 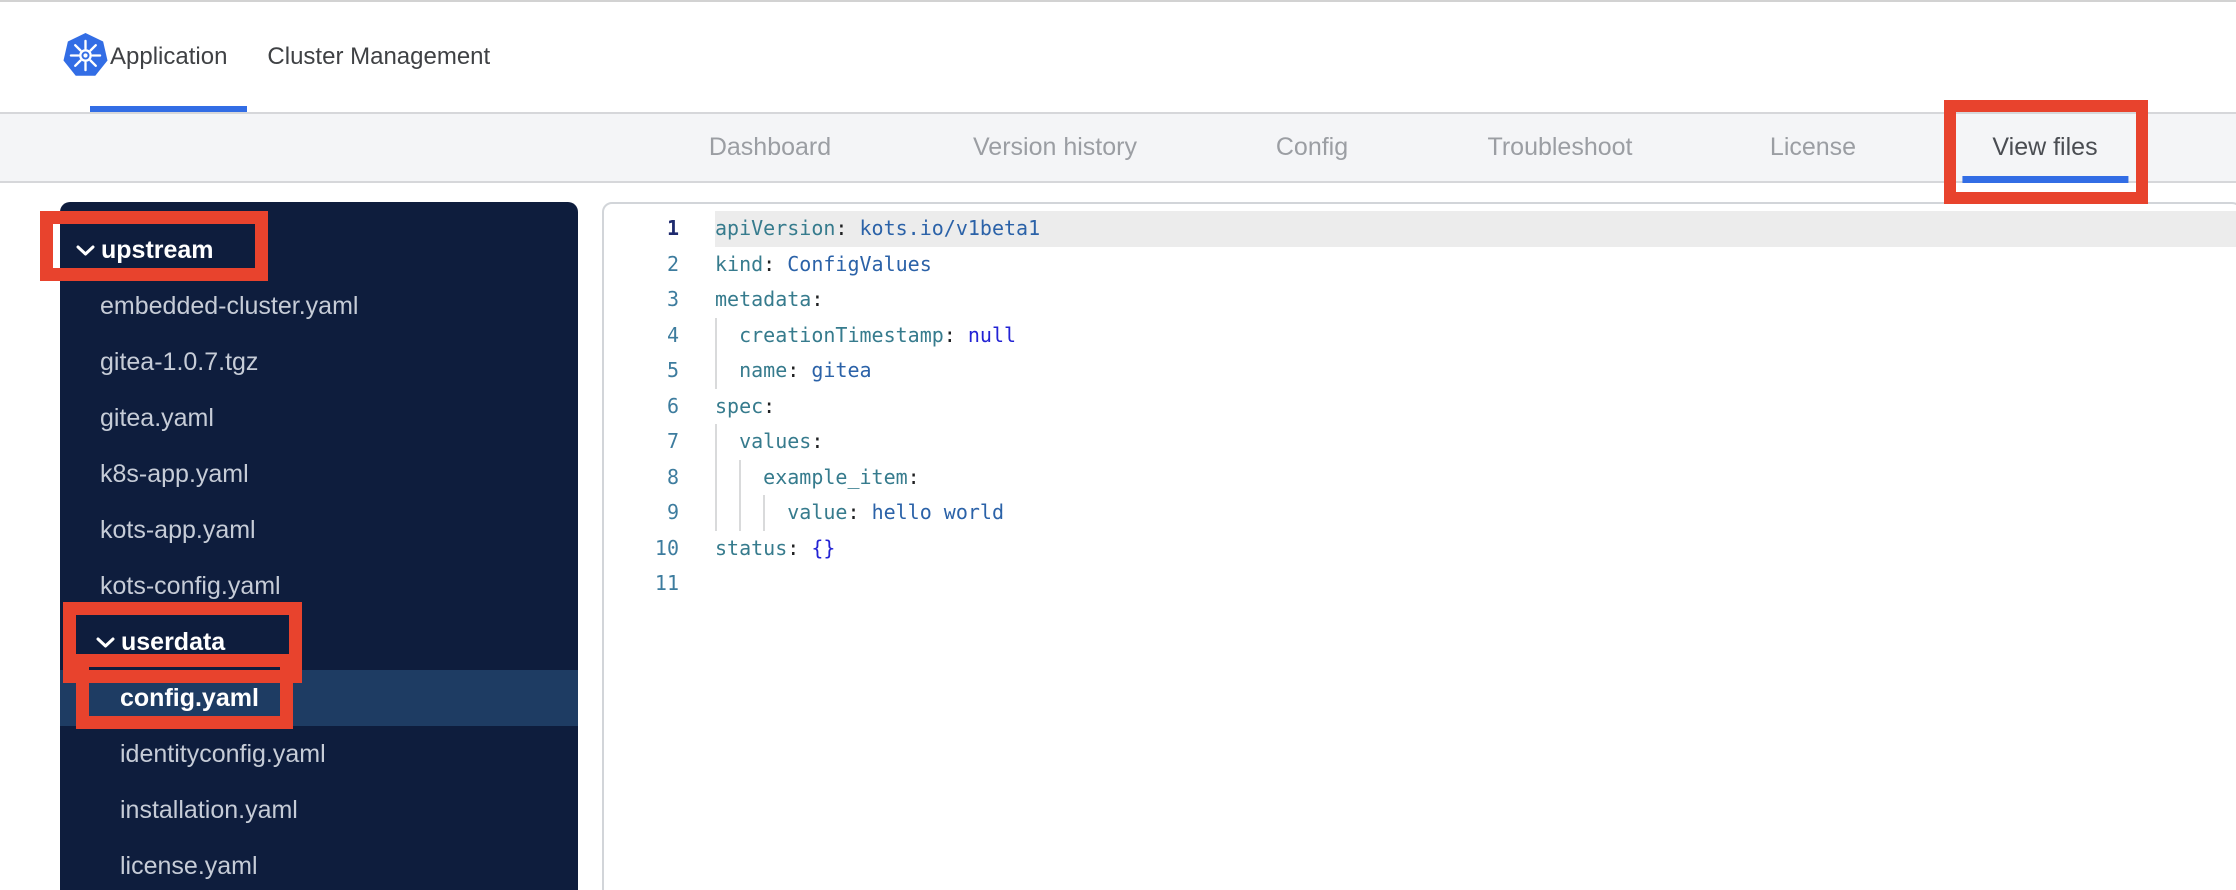 What do you see at coordinates (1420, 300) in the screenshot?
I see `code-line: 3 metadata:` at bounding box center [1420, 300].